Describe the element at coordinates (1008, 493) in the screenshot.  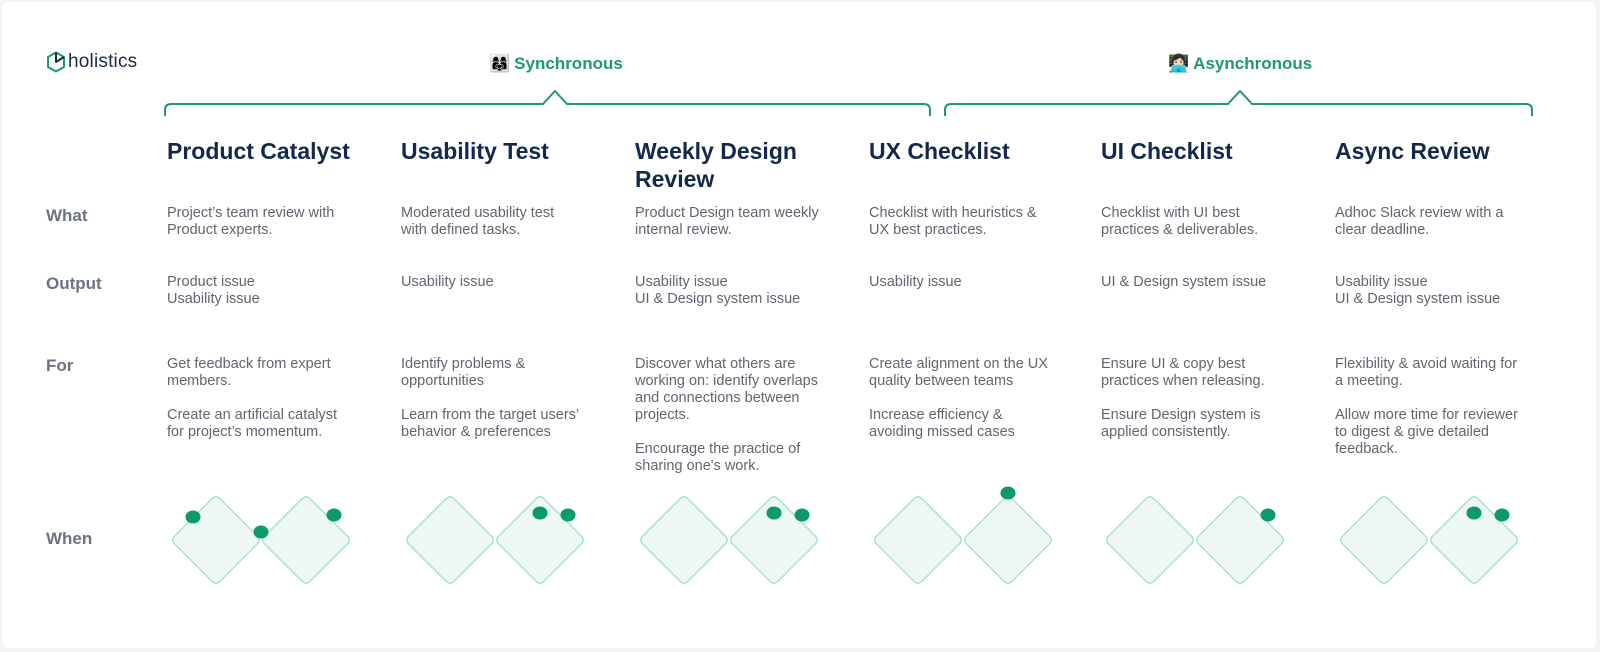
I see `when-dot-right-apex` at that location.